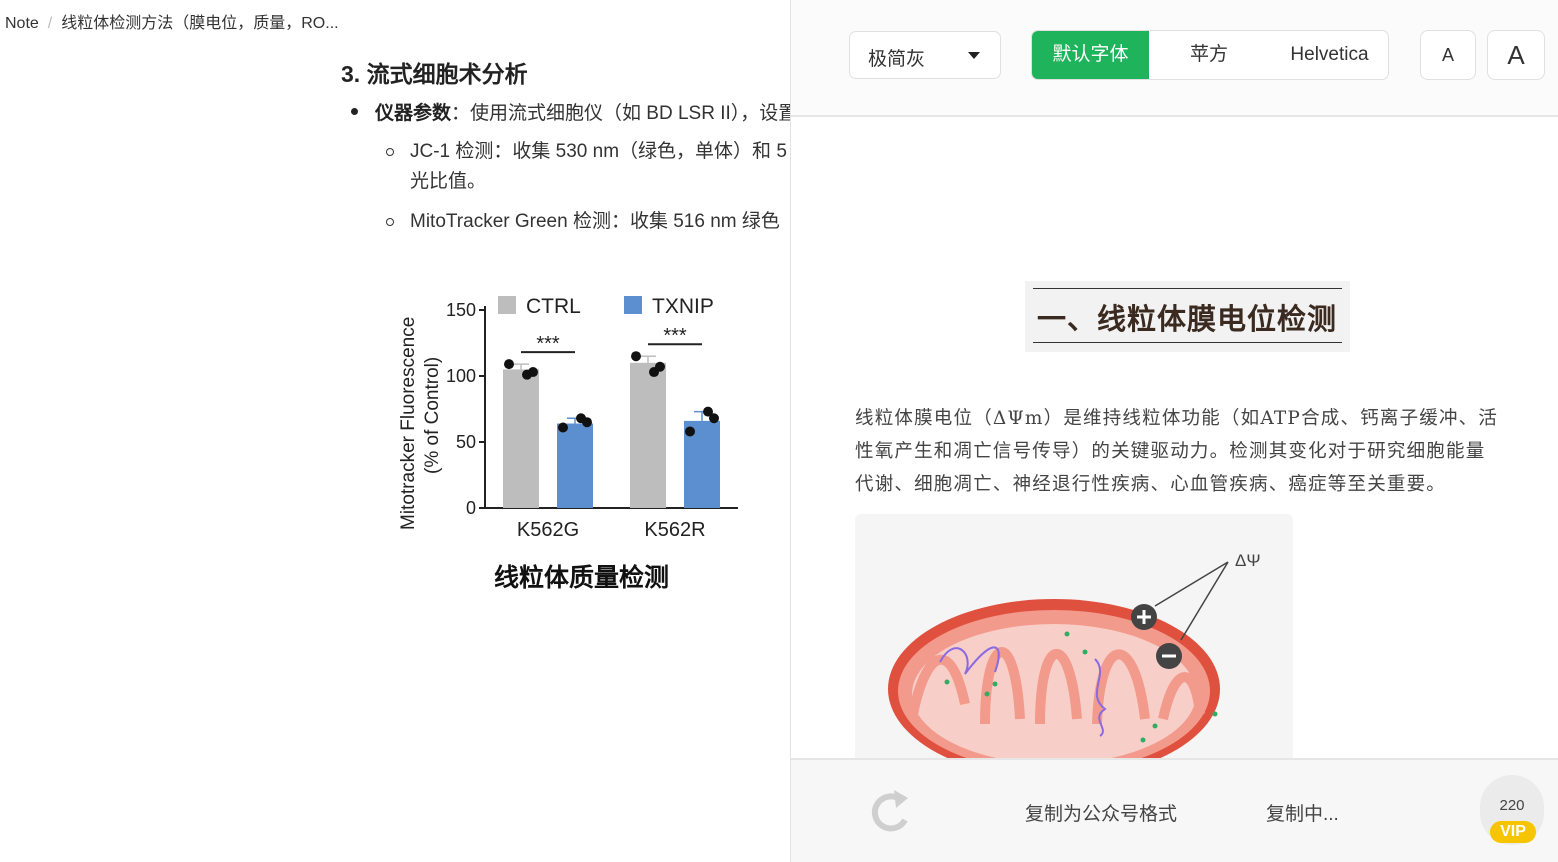 This screenshot has width=1558, height=862. I want to click on paragraph-line: 线粒体膜电位（ΔΨm）是维持线粒体功能（如ATP合成、钙离子缓冲、活, so click(1177, 418).